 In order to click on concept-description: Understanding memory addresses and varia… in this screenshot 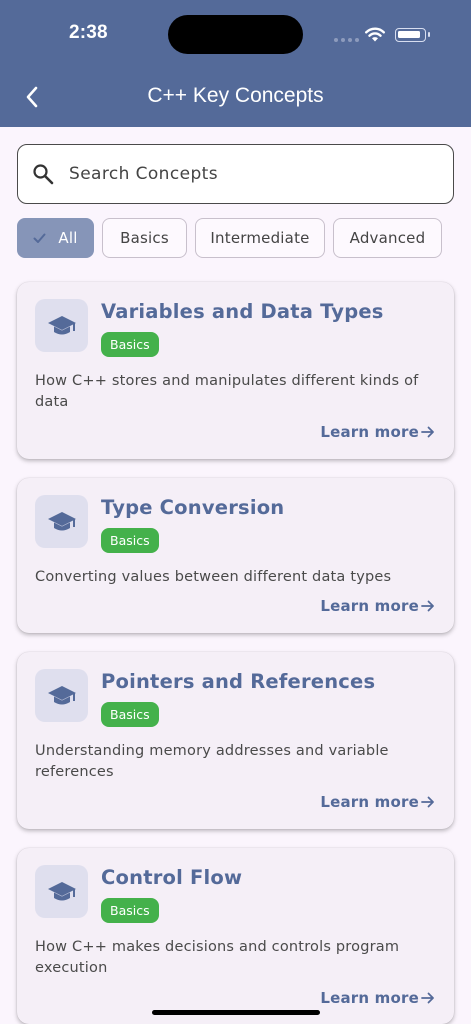, I will do `click(212, 761)`.